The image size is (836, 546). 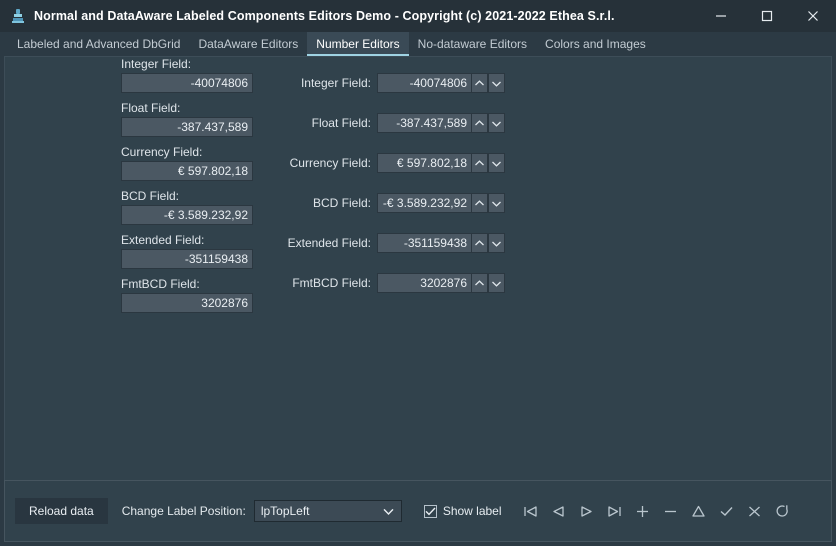 I want to click on spin-up-button-currency, so click(x=479, y=163).